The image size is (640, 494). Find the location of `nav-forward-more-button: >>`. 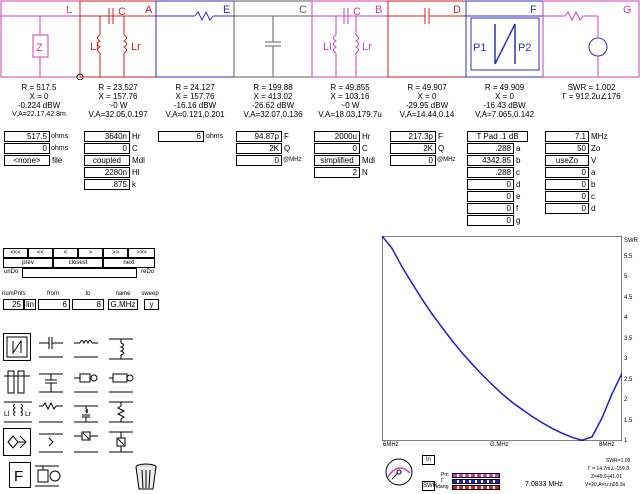

nav-forward-more-button: >> is located at coordinates (115, 253).